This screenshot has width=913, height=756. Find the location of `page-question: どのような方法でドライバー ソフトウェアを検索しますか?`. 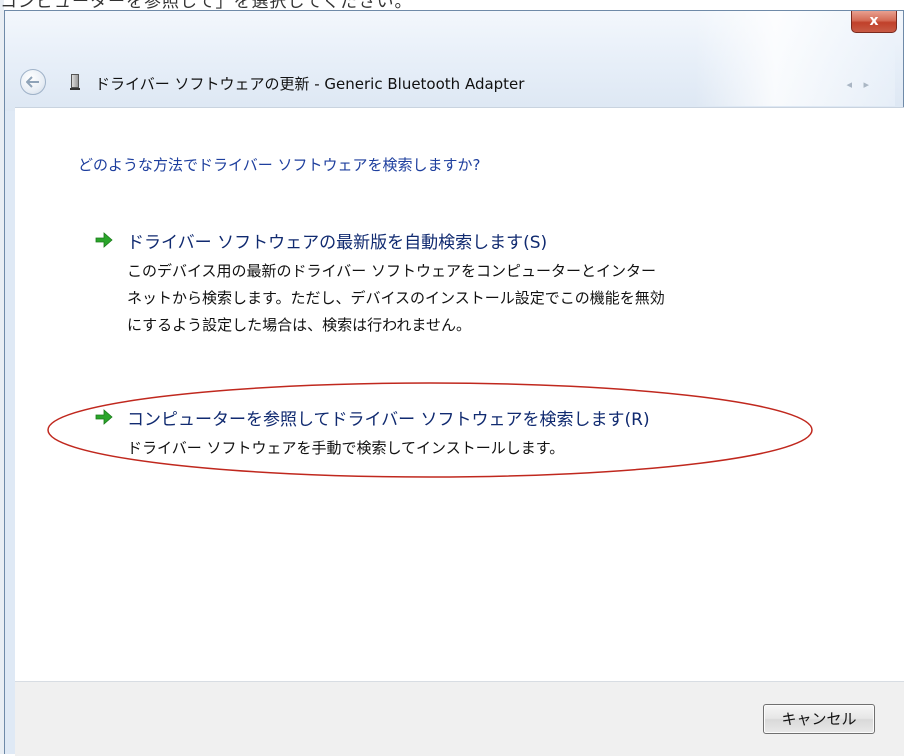

page-question: どのような方法でドライバー ソフトウェアを検索しますか? is located at coordinates (279, 165).